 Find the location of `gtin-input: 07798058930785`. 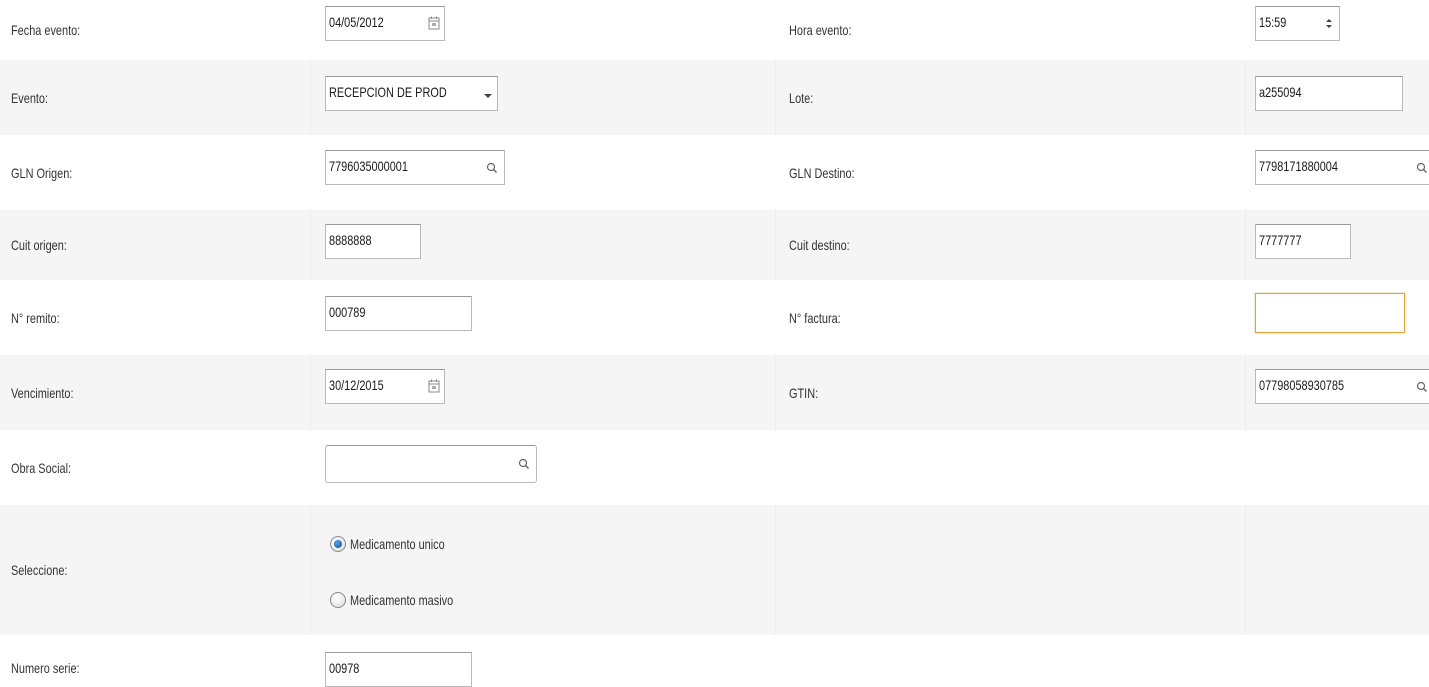

gtin-input: 07798058930785 is located at coordinates (1342, 386).